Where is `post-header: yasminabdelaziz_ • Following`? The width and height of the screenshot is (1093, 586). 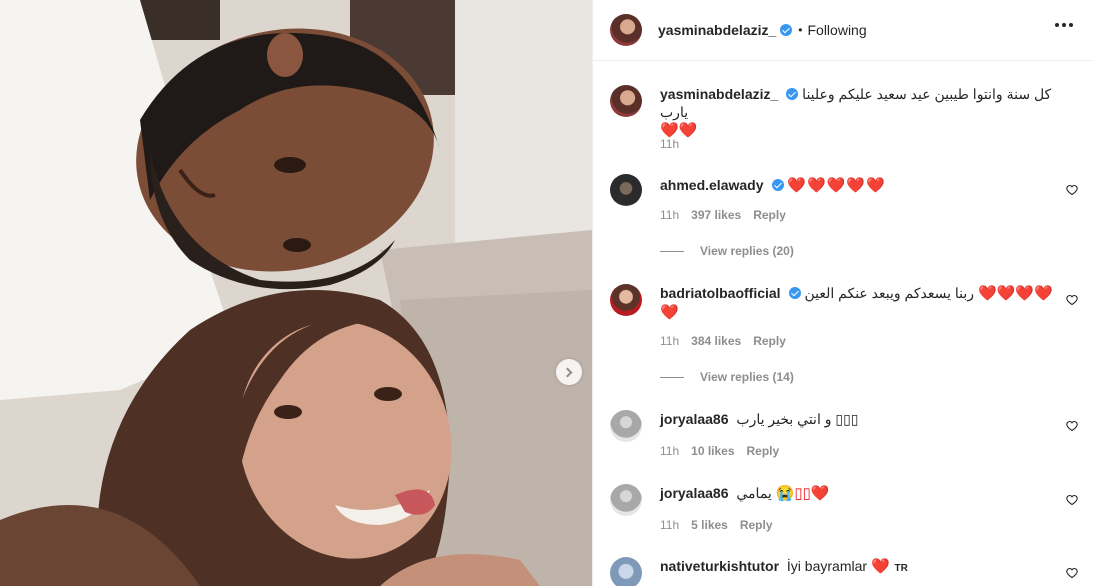
post-header: yasminabdelaziz_ • Following is located at coordinates (843, 30).